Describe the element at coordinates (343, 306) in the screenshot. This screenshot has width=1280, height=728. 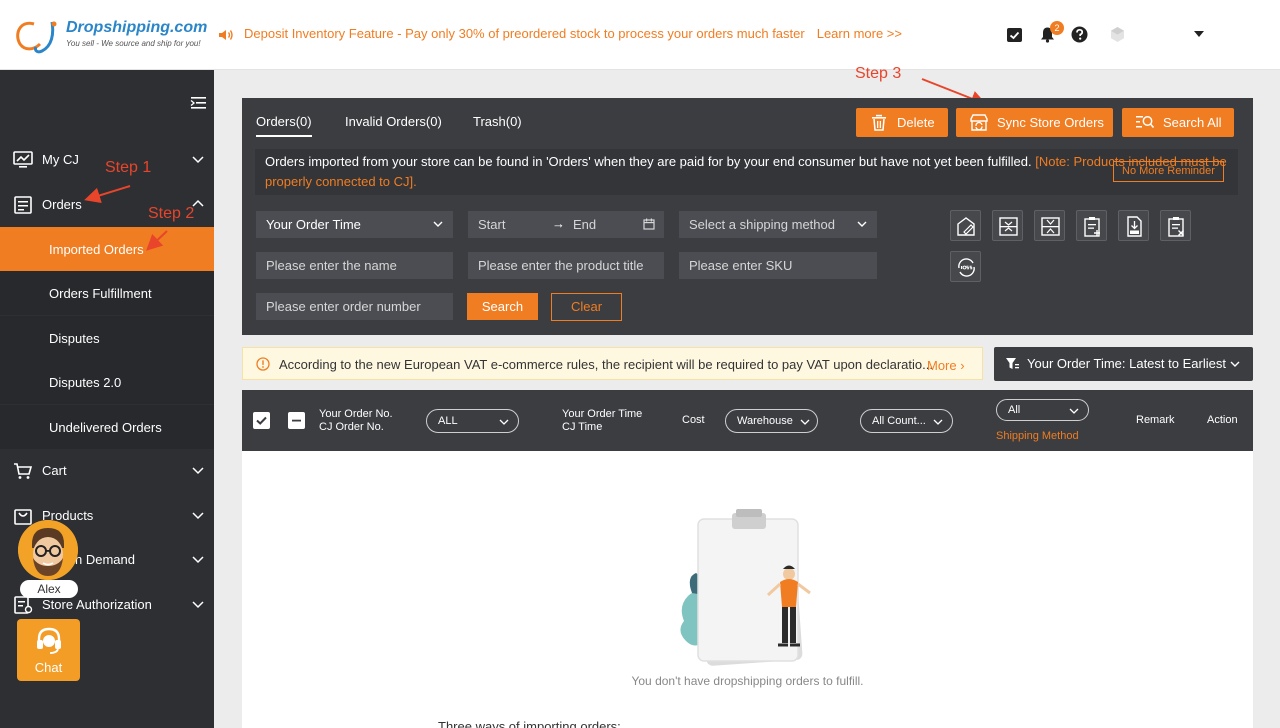
I see `order-number-placeholder: Please enter order number` at that location.